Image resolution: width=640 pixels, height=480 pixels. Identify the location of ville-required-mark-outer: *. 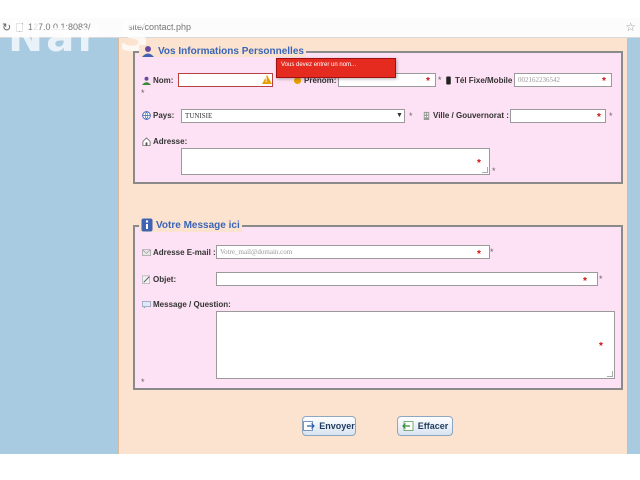
(611, 116).